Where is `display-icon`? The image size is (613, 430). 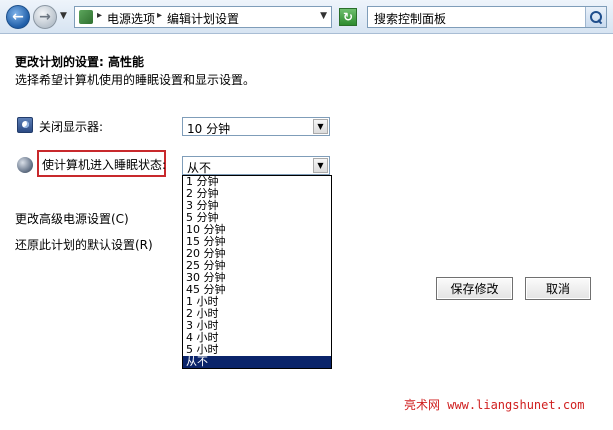 display-icon is located at coordinates (25, 125).